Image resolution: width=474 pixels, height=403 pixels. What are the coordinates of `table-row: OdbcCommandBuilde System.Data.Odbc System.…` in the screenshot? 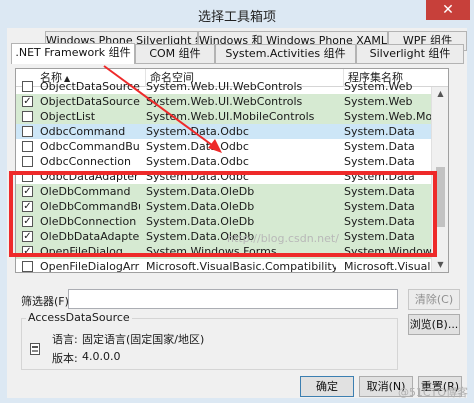 It's located at (224, 146).